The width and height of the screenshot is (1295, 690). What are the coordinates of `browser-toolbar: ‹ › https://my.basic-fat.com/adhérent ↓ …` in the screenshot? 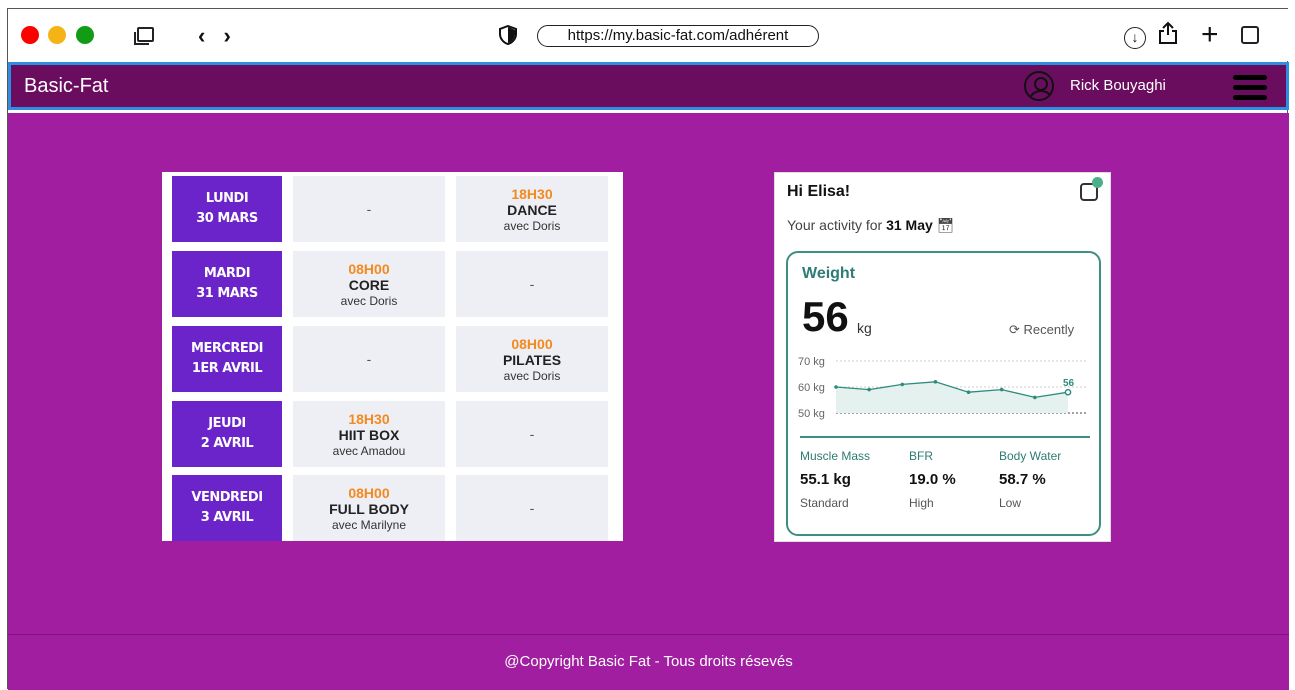 It's located at (648, 35).